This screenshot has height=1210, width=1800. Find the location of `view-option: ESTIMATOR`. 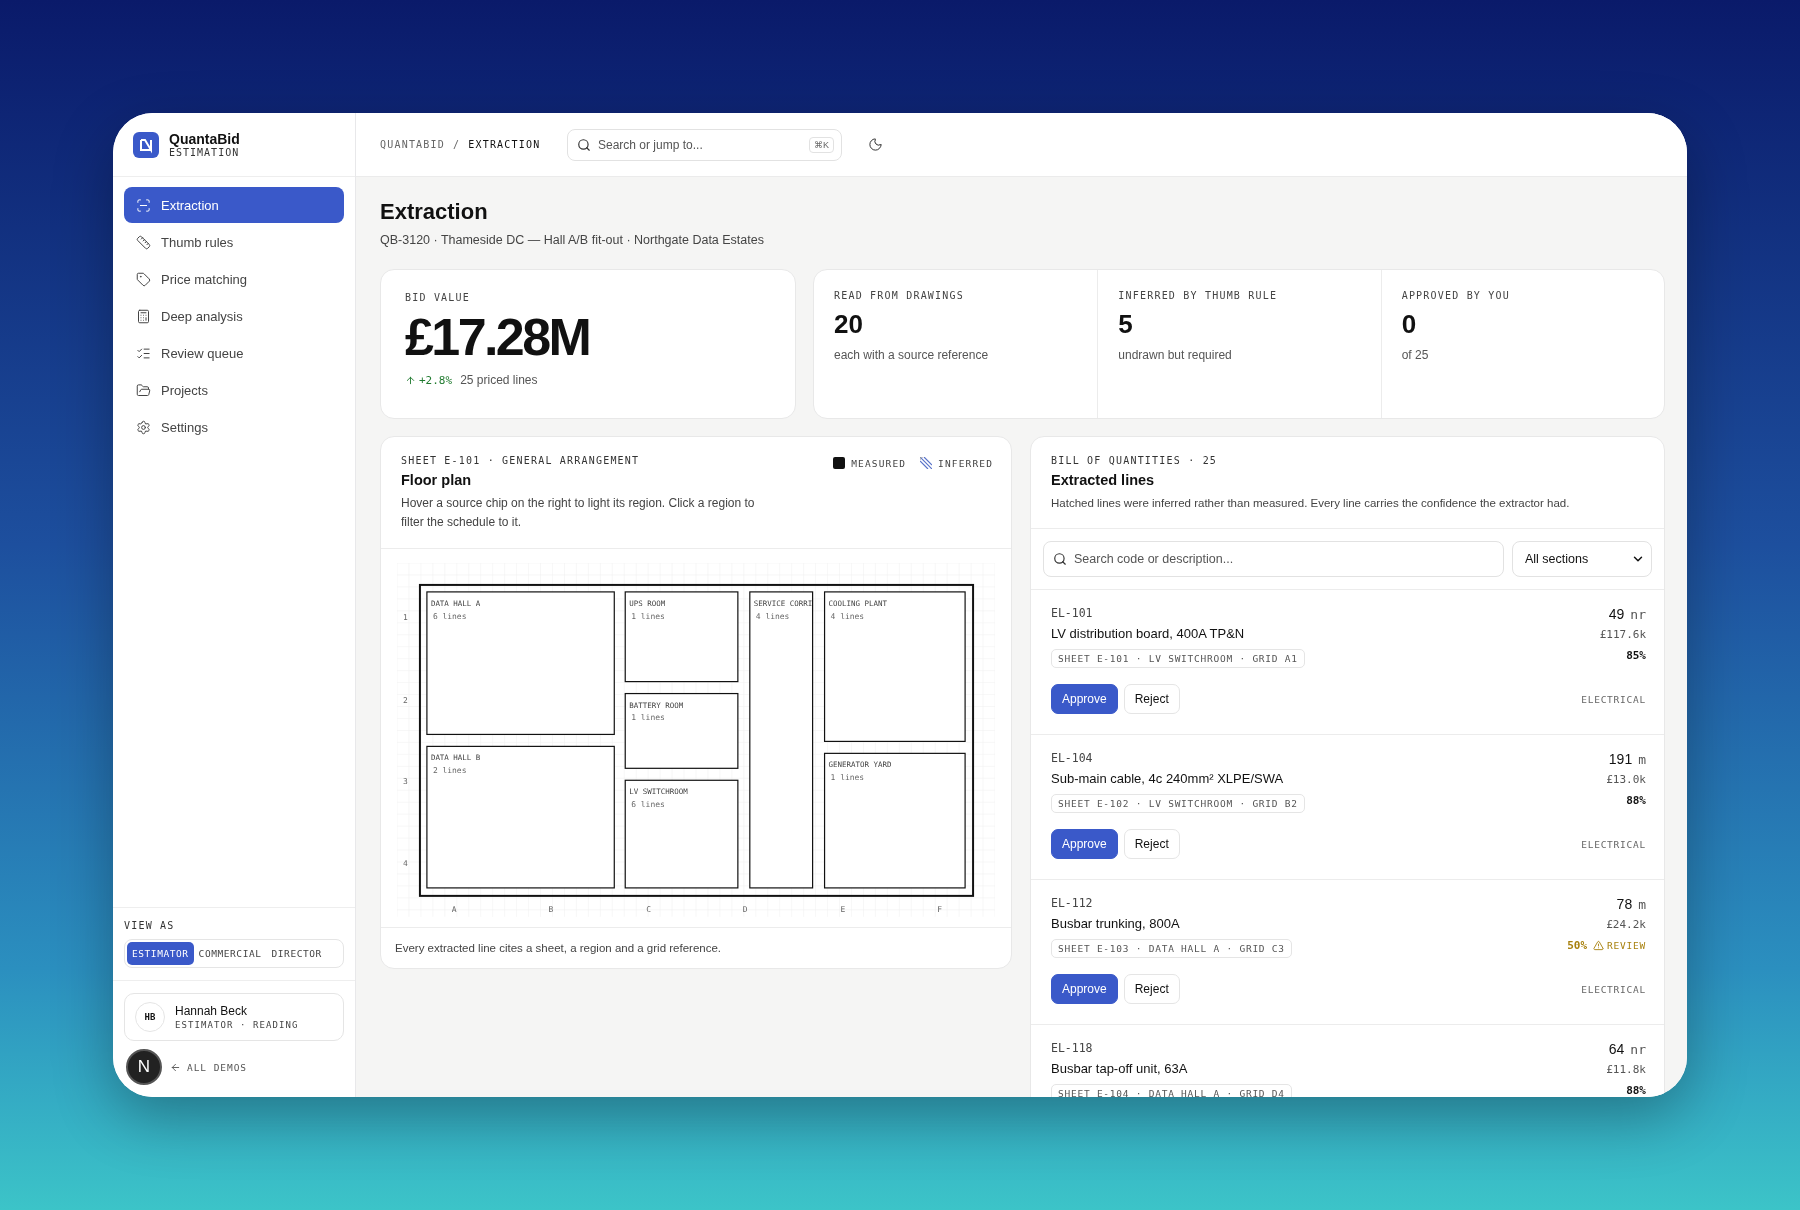

view-option: ESTIMATOR is located at coordinates (160, 953).